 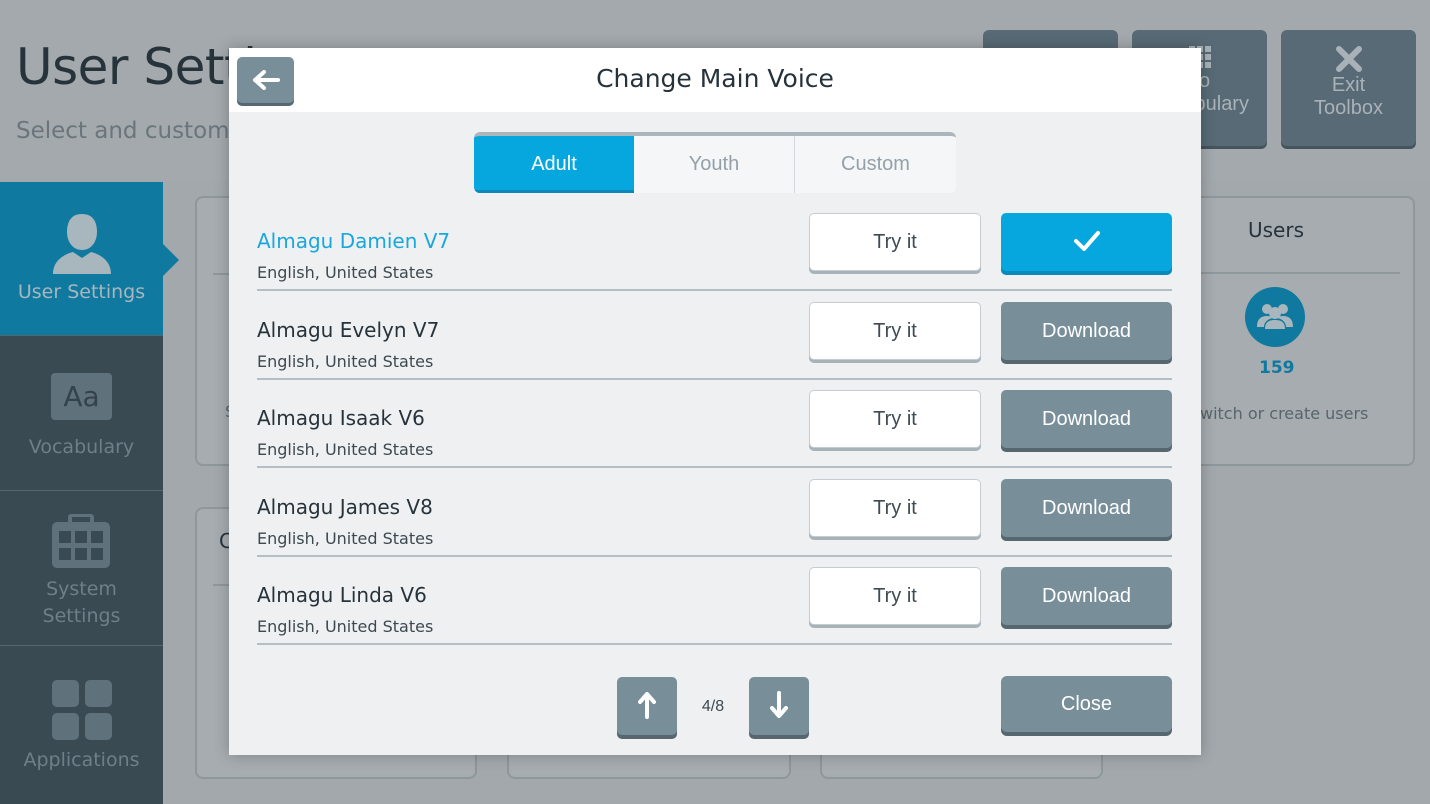 What do you see at coordinates (82, 243) in the screenshot?
I see `user-icon` at bounding box center [82, 243].